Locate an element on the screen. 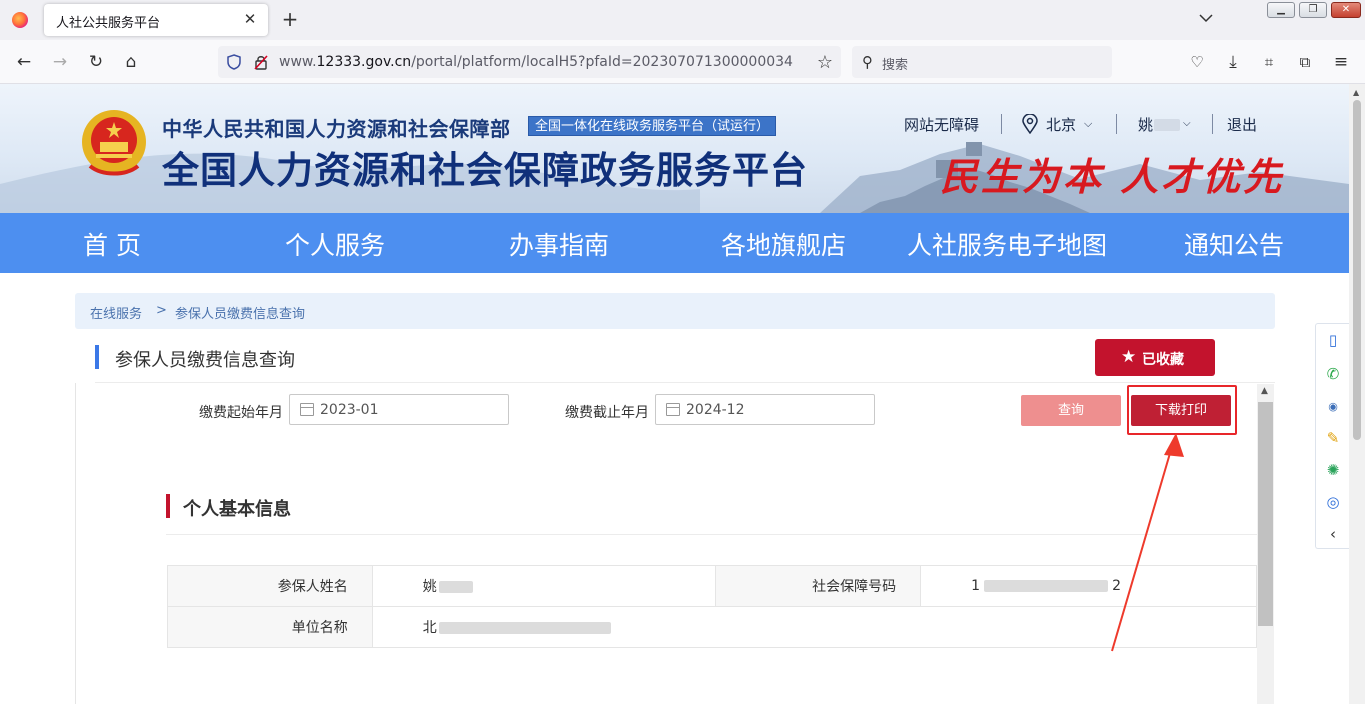 The image size is (1365, 704). slogan: 民生为本 人才优先 is located at coordinates (1112, 176).